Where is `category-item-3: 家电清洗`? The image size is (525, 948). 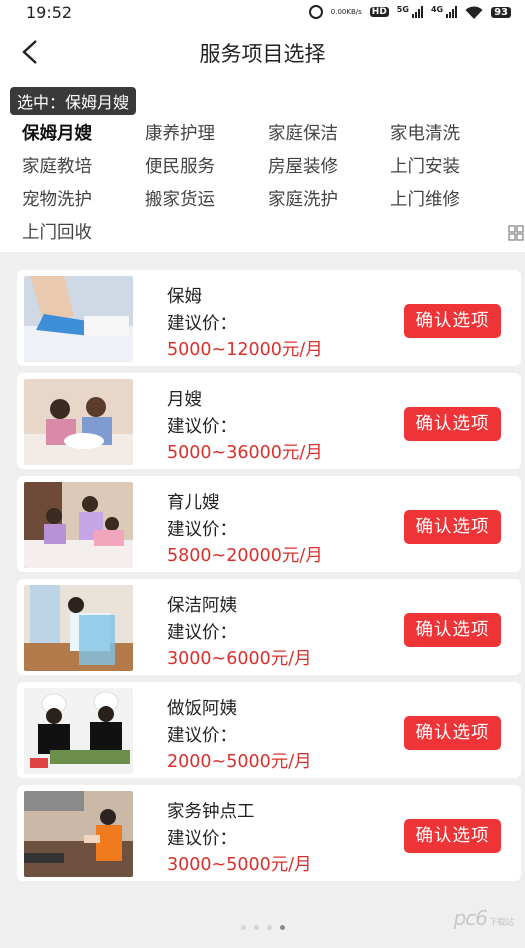 category-item-3: 家电清洗 is located at coordinates (425, 132).